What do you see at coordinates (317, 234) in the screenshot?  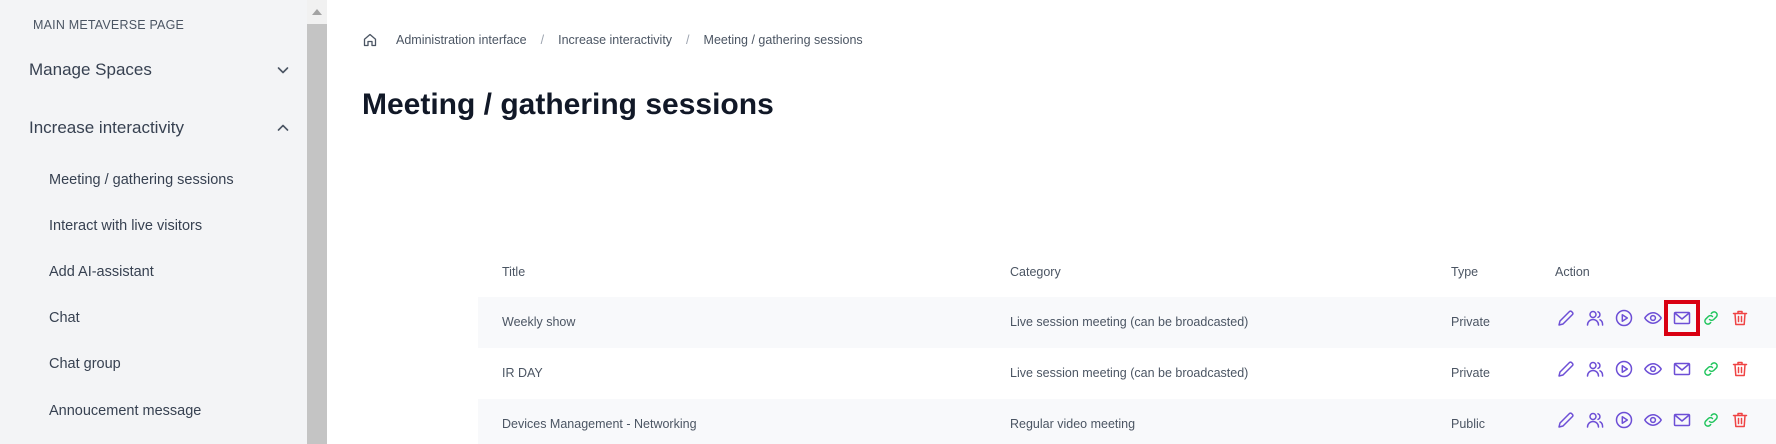 I see `scroll-thumb` at bounding box center [317, 234].